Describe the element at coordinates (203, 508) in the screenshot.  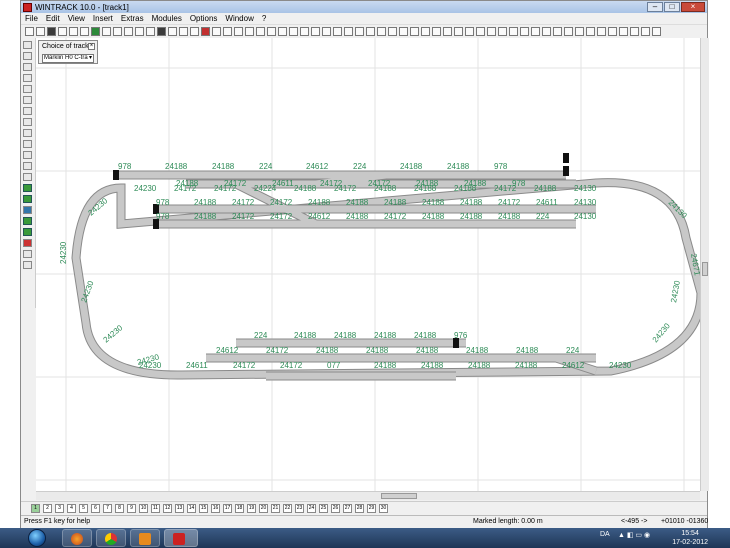
I see `page-tab-15: 15` at that location.